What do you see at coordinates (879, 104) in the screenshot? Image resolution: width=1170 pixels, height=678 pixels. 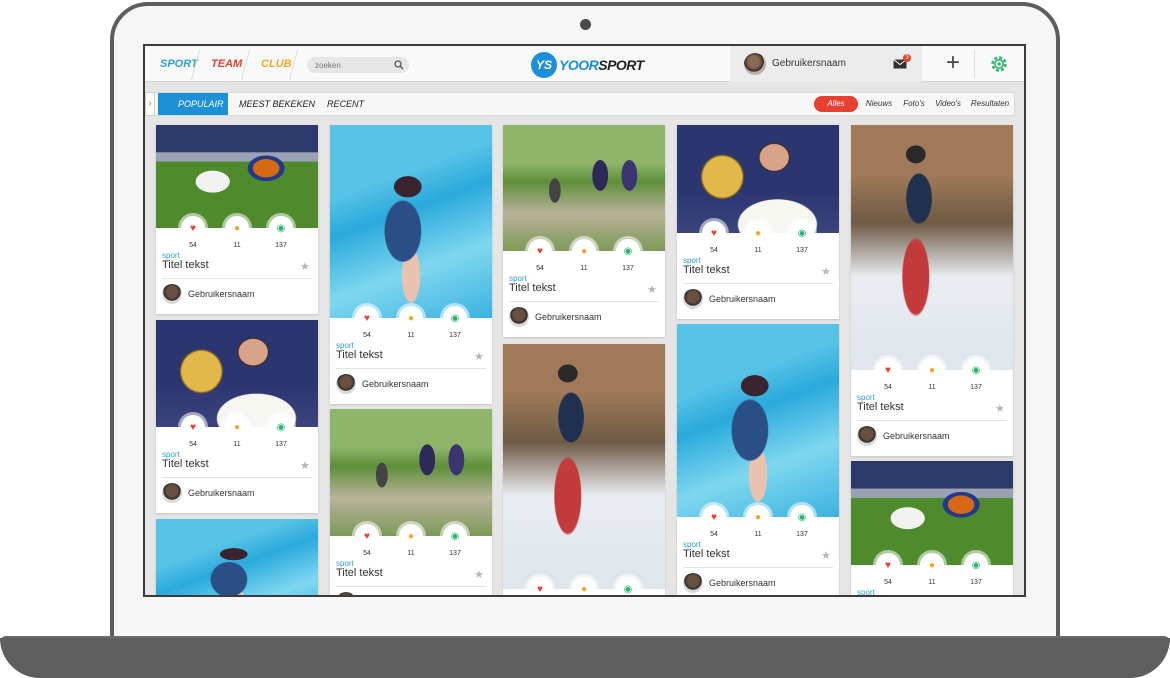 I see `filter-nieuws: Nieuws` at bounding box center [879, 104].